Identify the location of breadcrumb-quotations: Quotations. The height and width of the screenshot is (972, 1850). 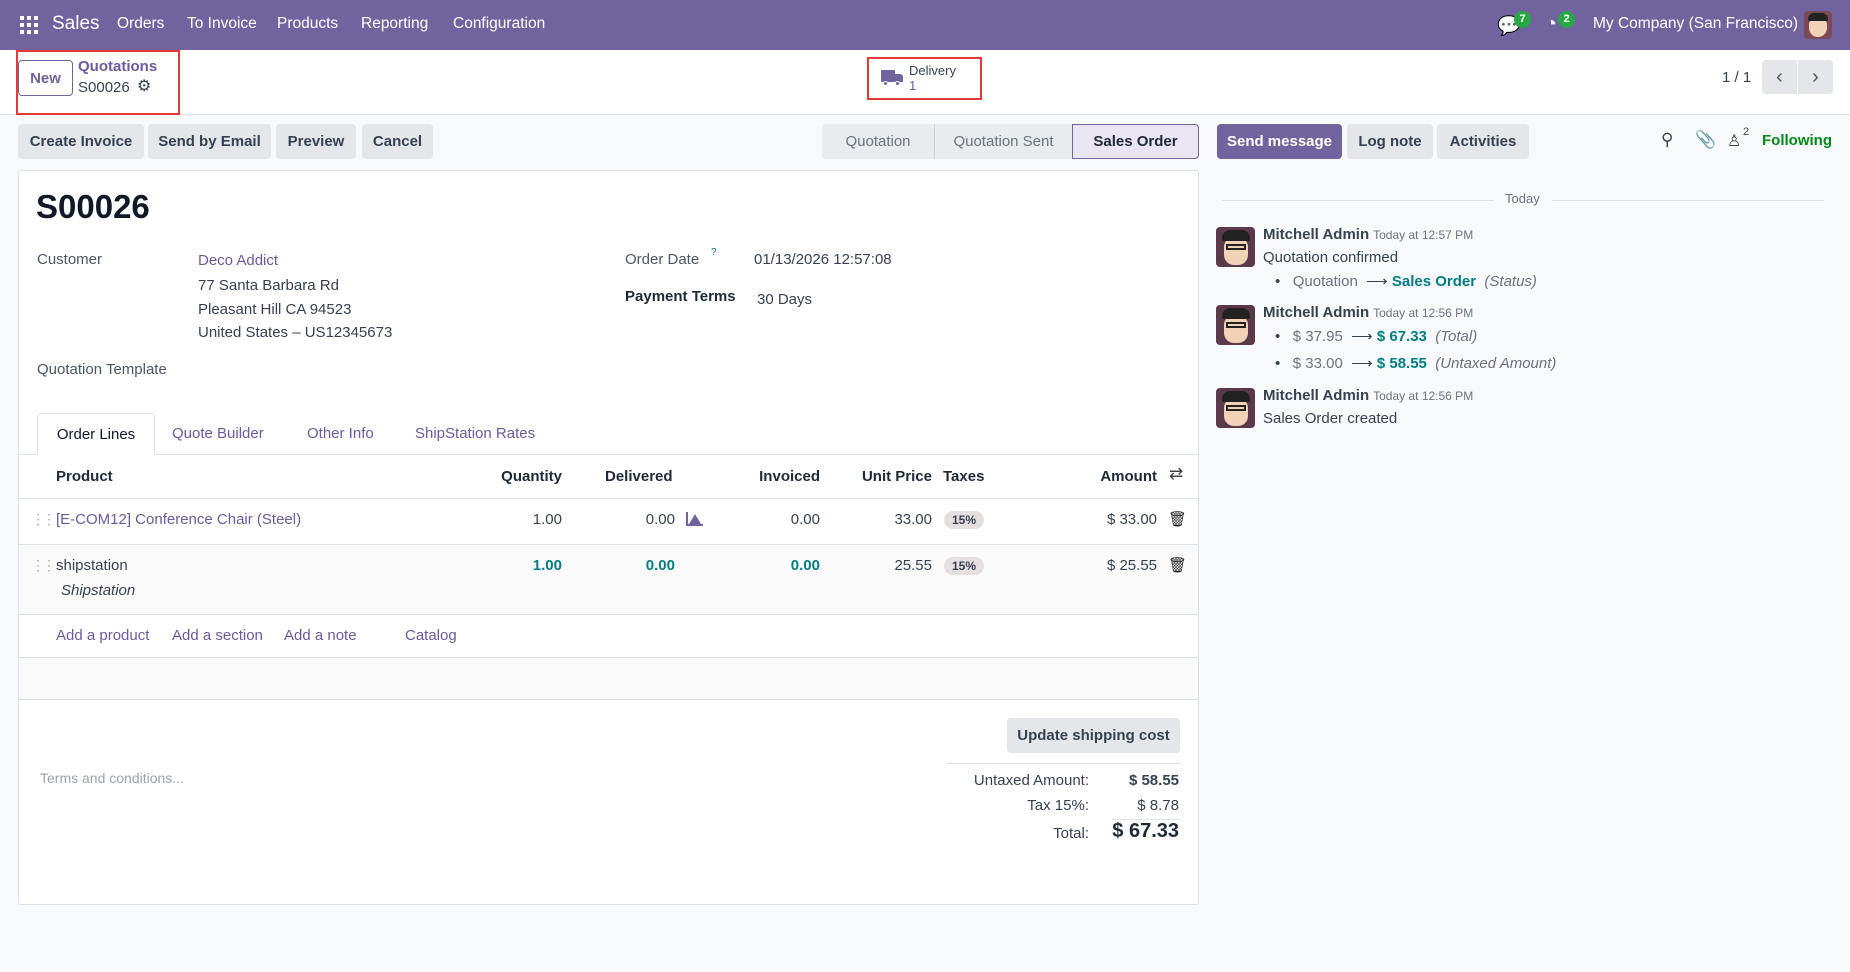
(117, 66).